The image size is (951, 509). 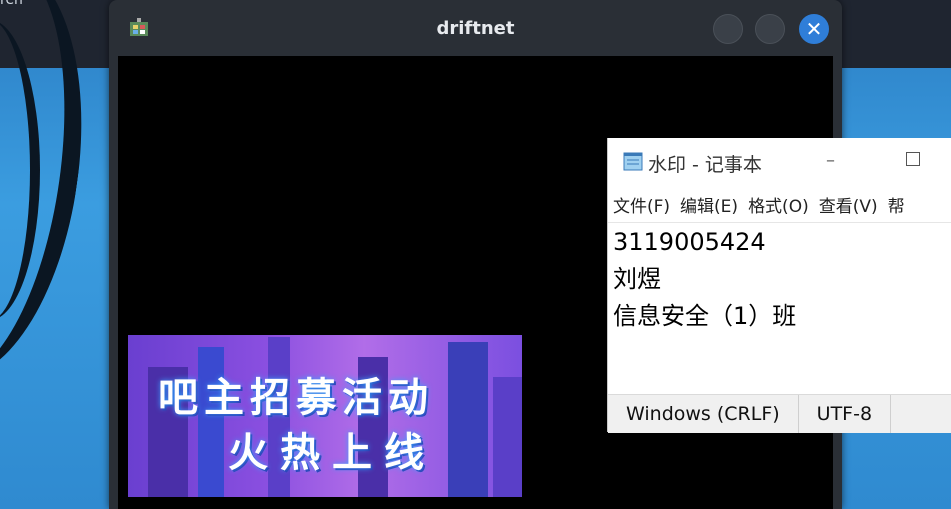 I want to click on captured-image: 吧主招募活动 火热上线, so click(x=325, y=416).